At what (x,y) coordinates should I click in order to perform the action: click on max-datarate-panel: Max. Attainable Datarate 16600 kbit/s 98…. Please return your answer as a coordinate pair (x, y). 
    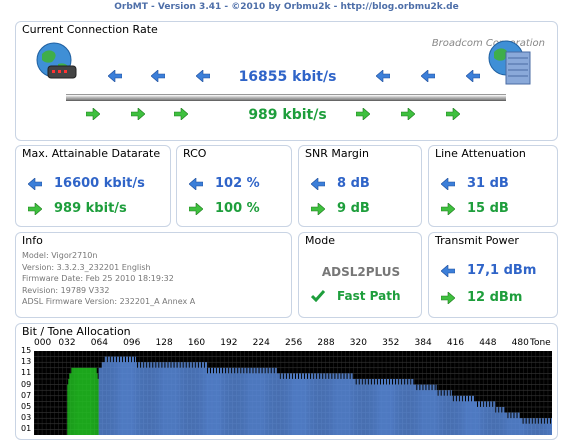
    Looking at the image, I should click on (93, 186).